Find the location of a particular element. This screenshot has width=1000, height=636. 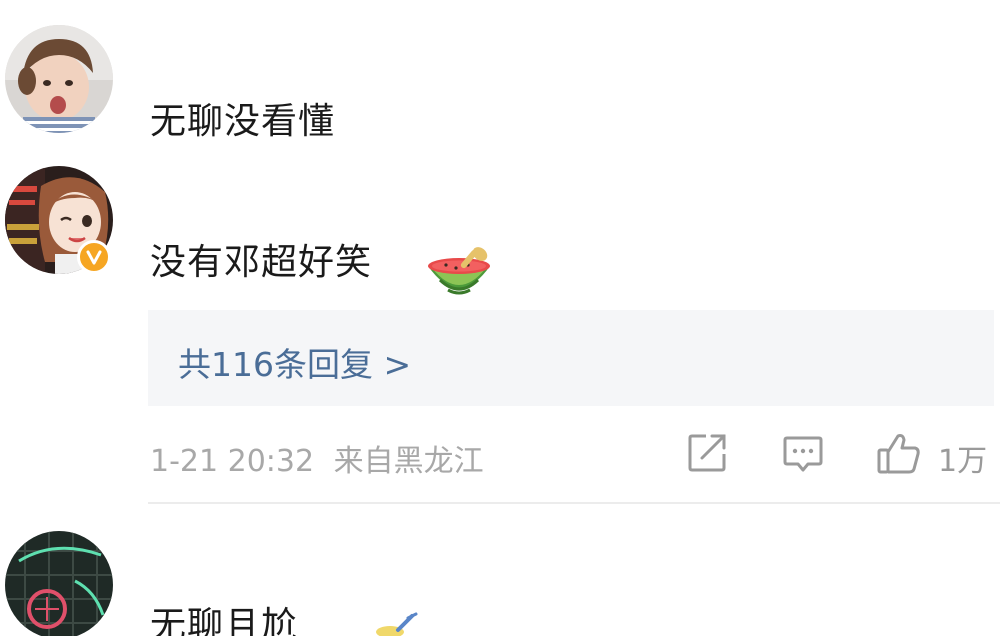

share-icon is located at coordinates (707, 453).